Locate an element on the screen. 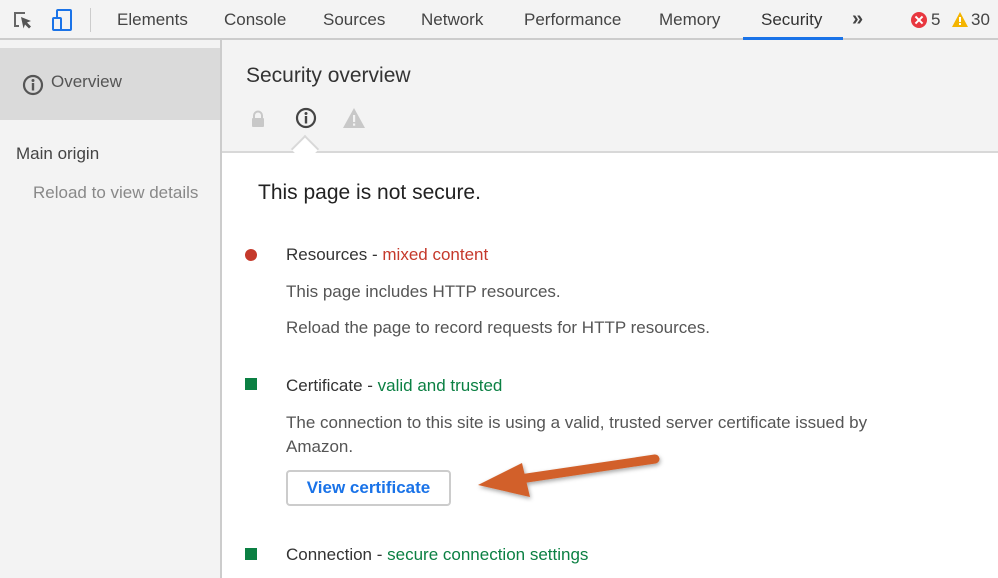 This screenshot has width=998, height=578. reload-to-view-details: Reload to view details is located at coordinates (115, 193).